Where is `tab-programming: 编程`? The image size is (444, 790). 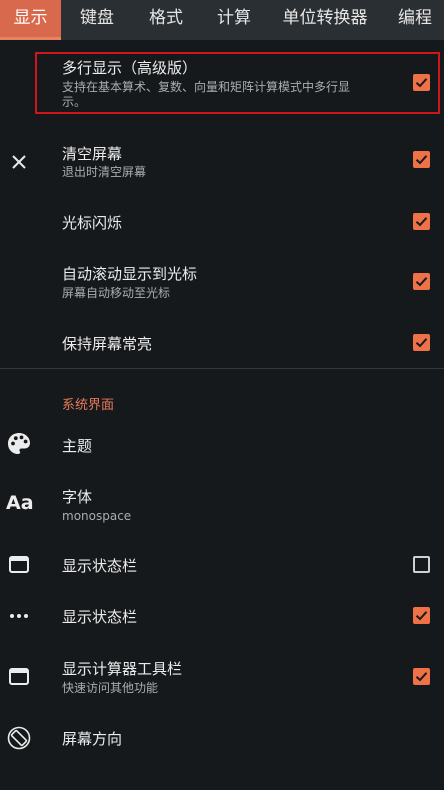 tab-programming: 编程 is located at coordinates (415, 20).